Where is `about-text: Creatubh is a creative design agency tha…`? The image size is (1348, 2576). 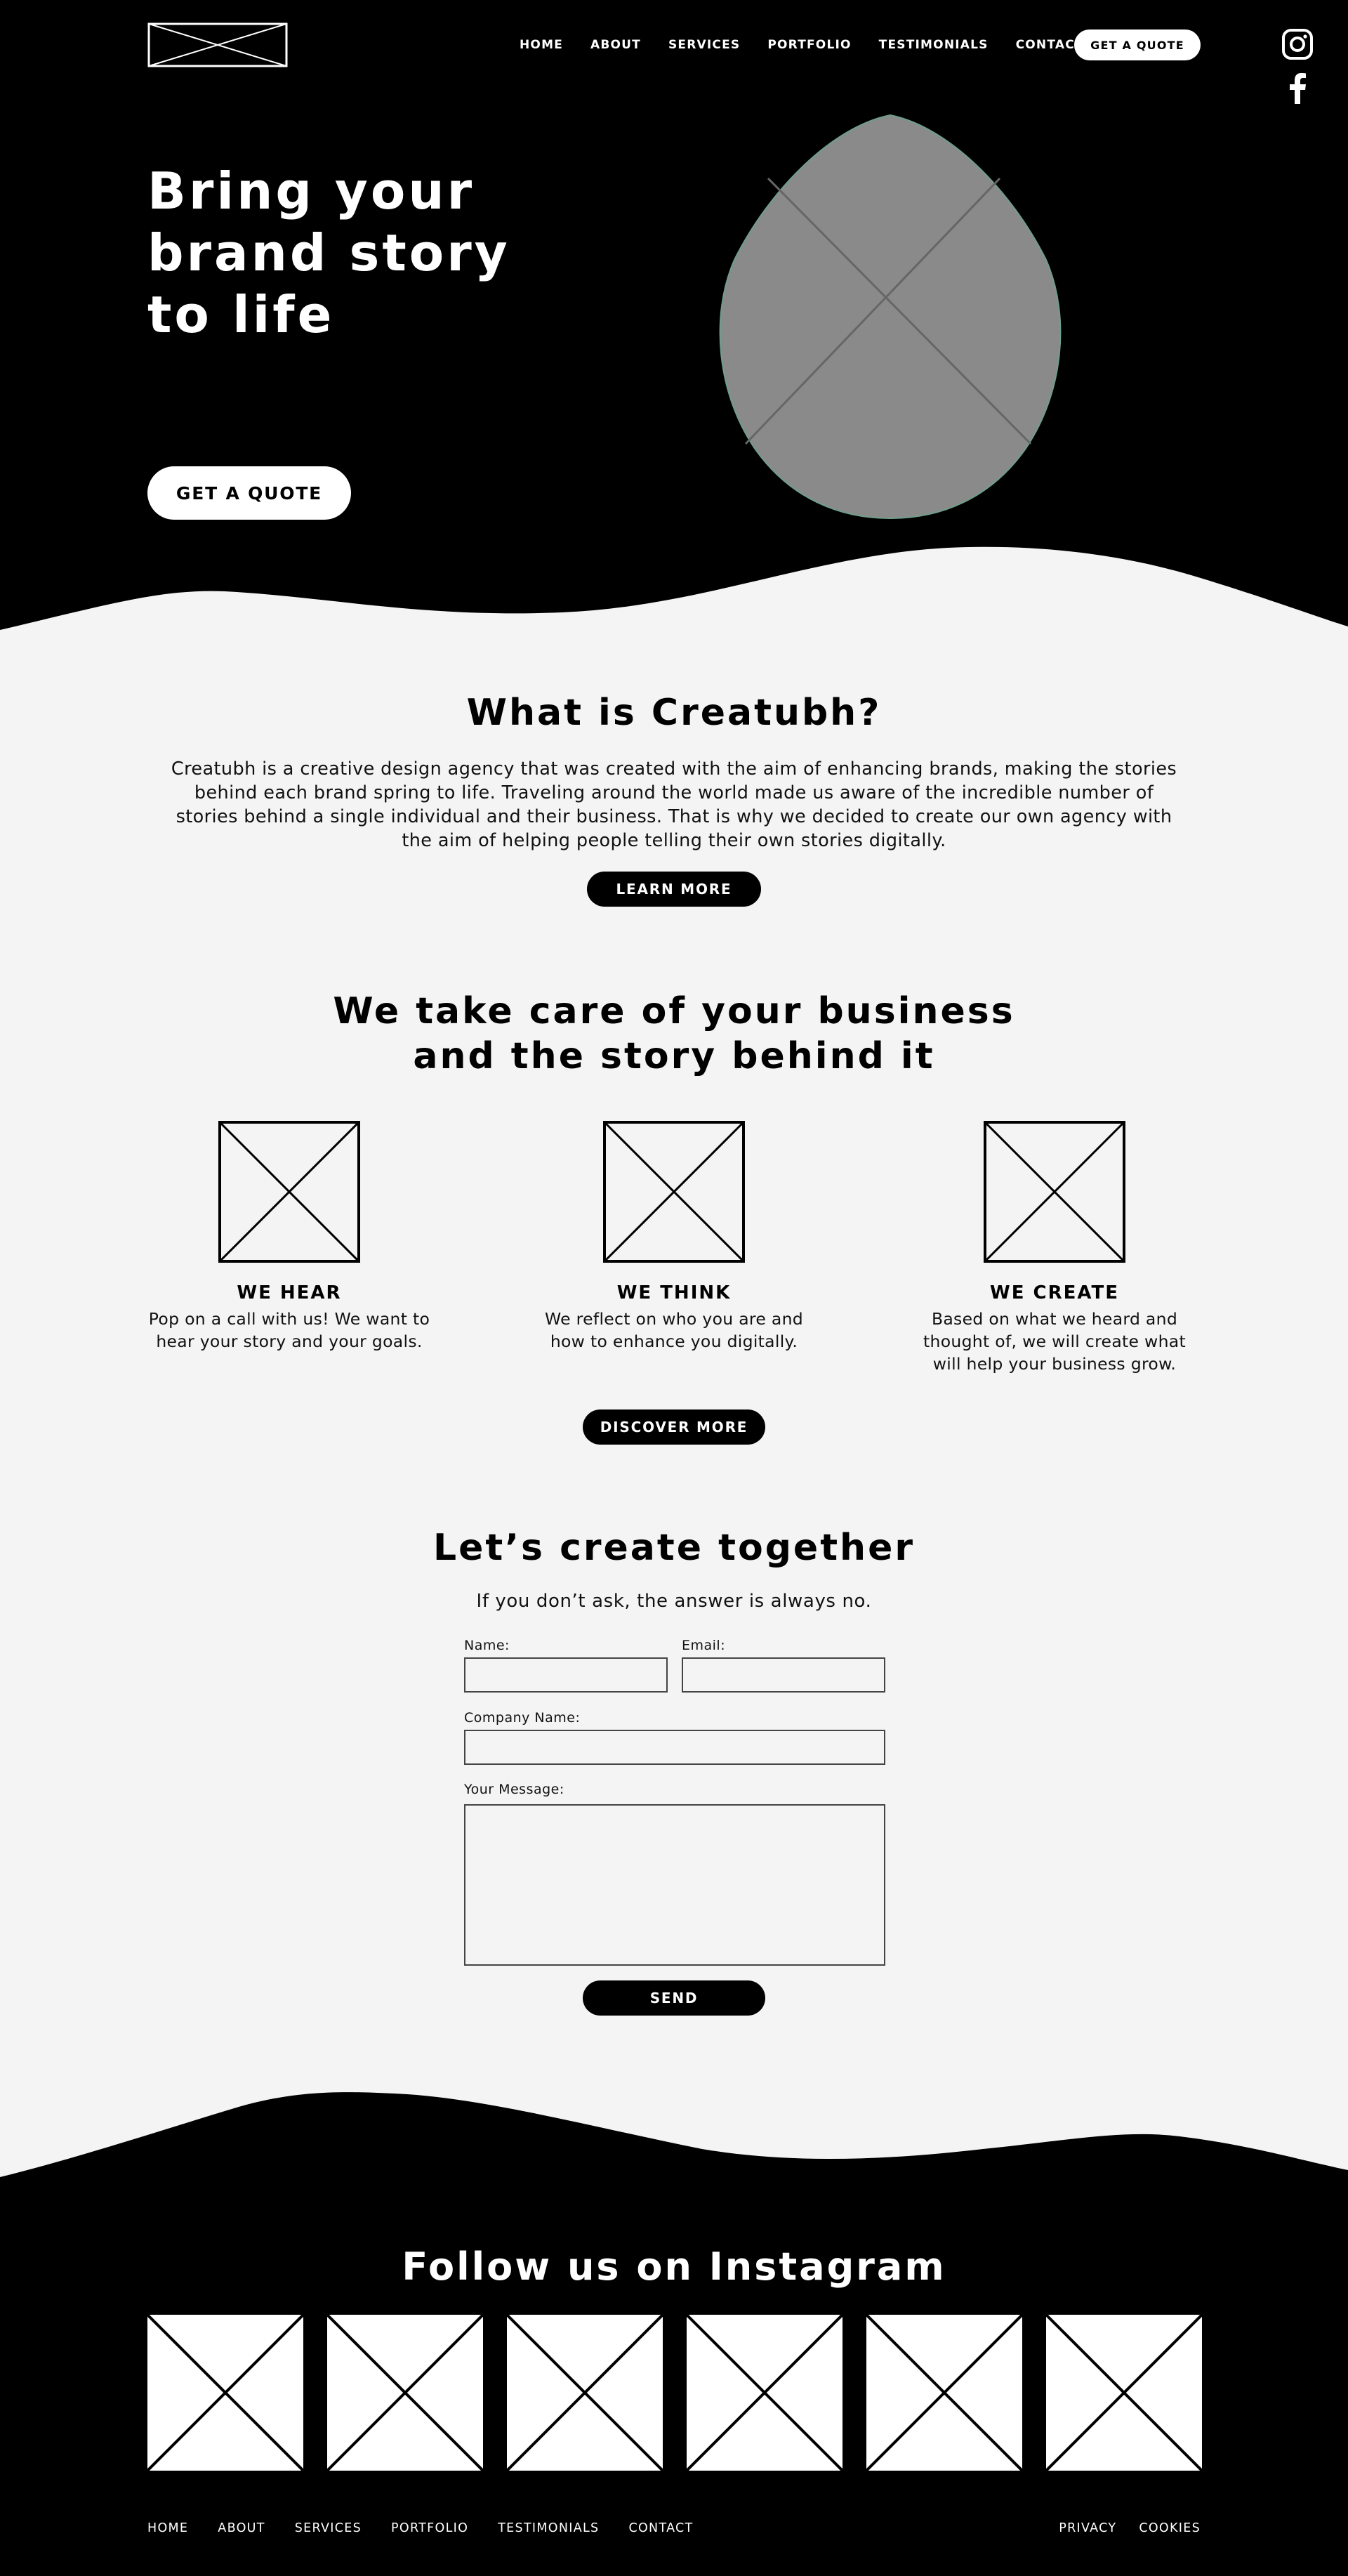 about-text: Creatubh is a creative design agency tha… is located at coordinates (674, 804).